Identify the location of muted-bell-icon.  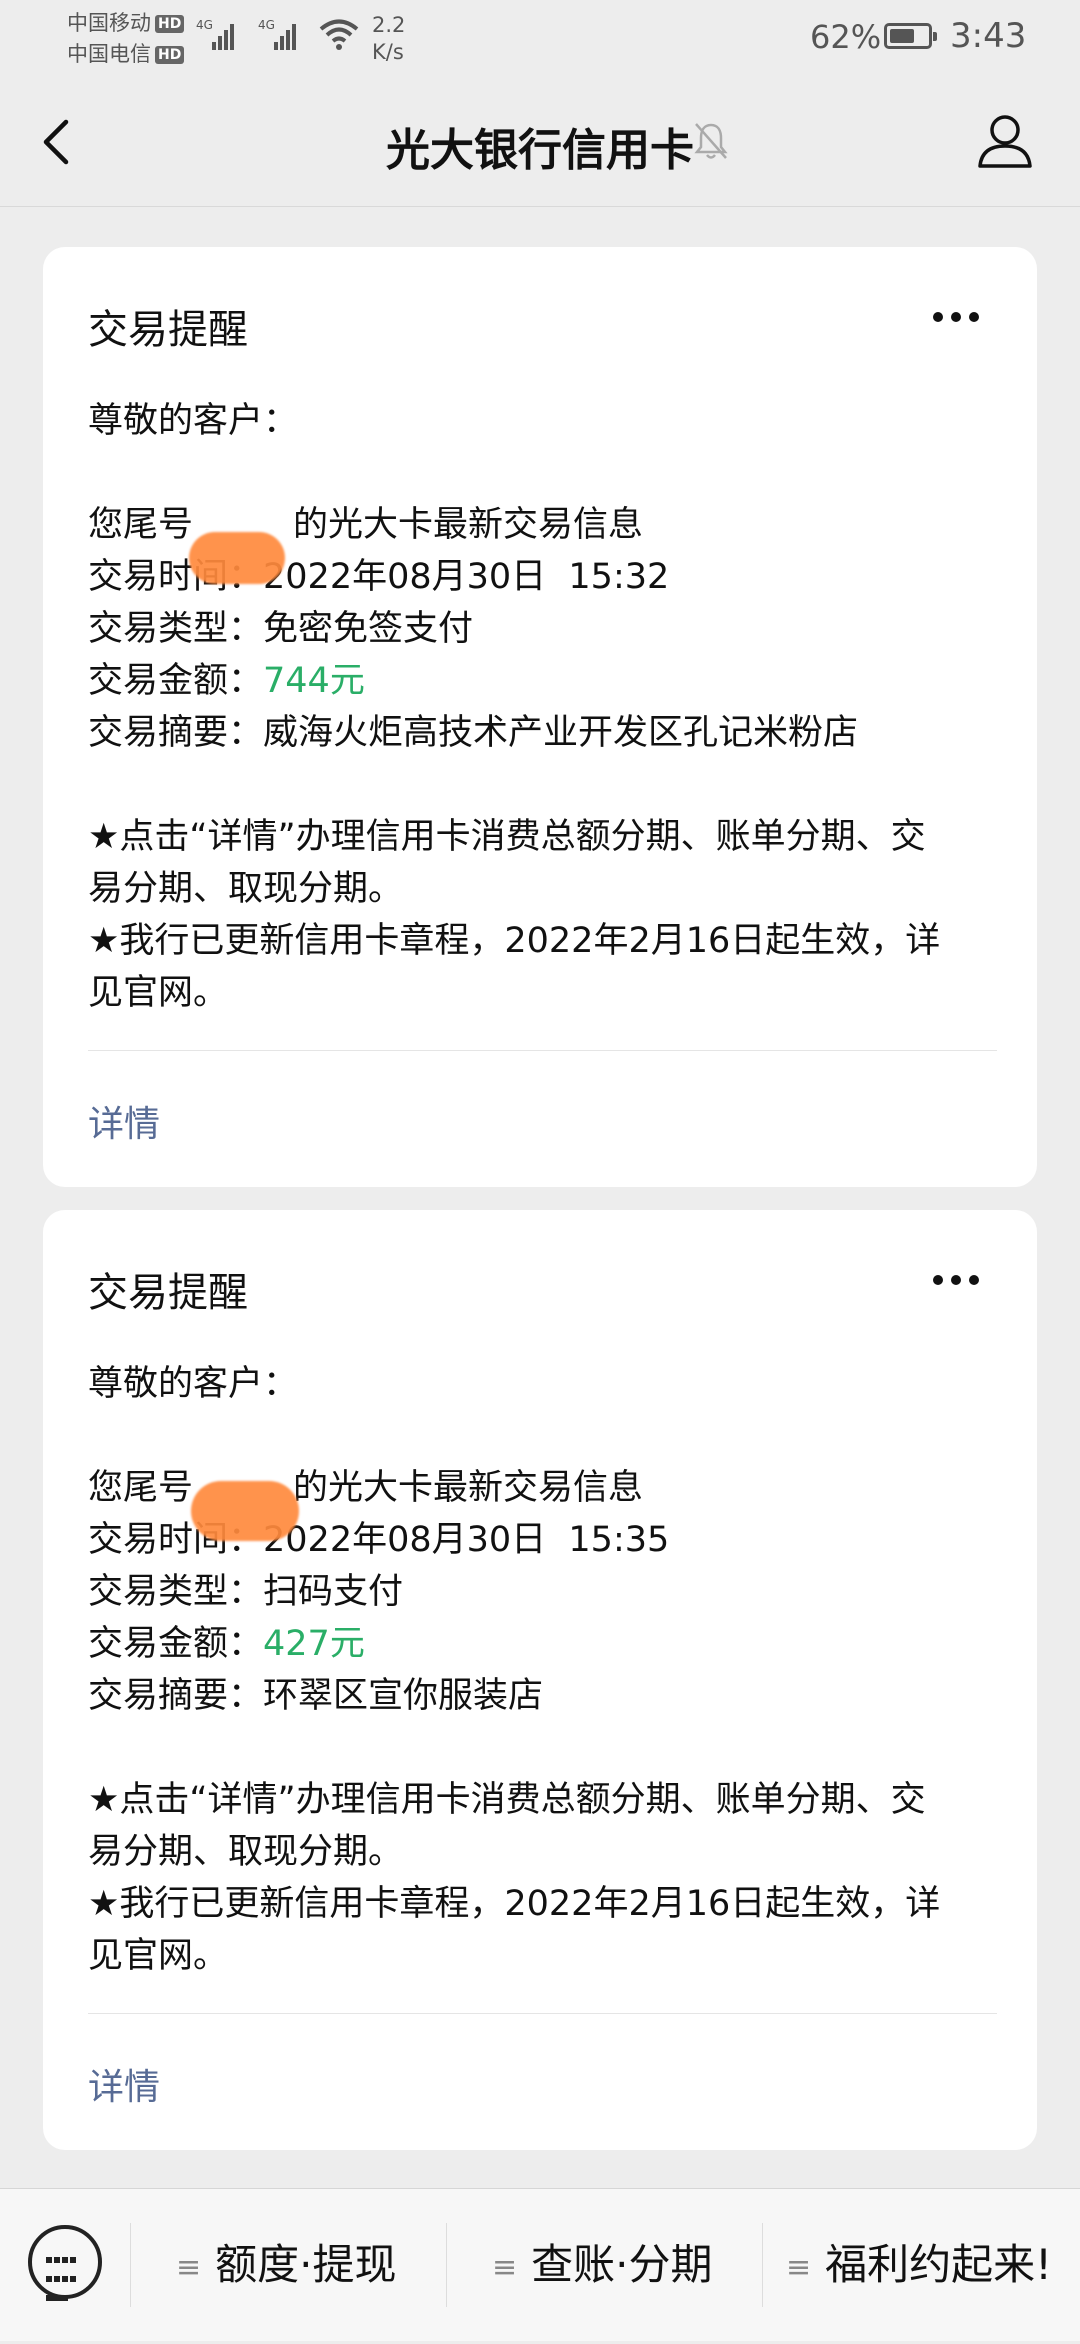
(711, 141).